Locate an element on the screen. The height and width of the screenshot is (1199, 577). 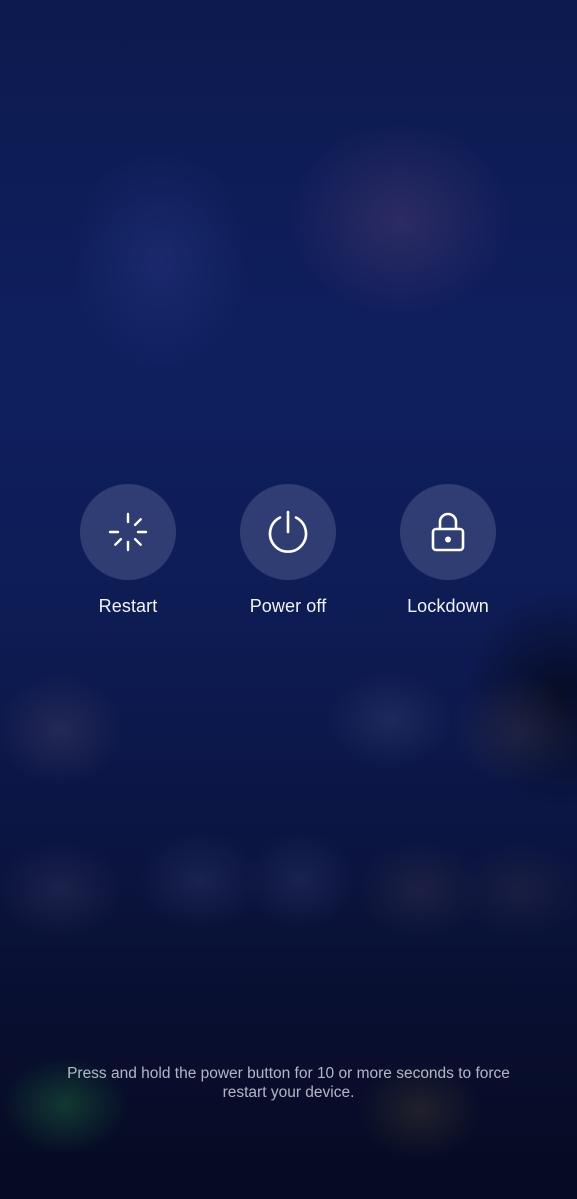
power-icon is located at coordinates (288, 532).